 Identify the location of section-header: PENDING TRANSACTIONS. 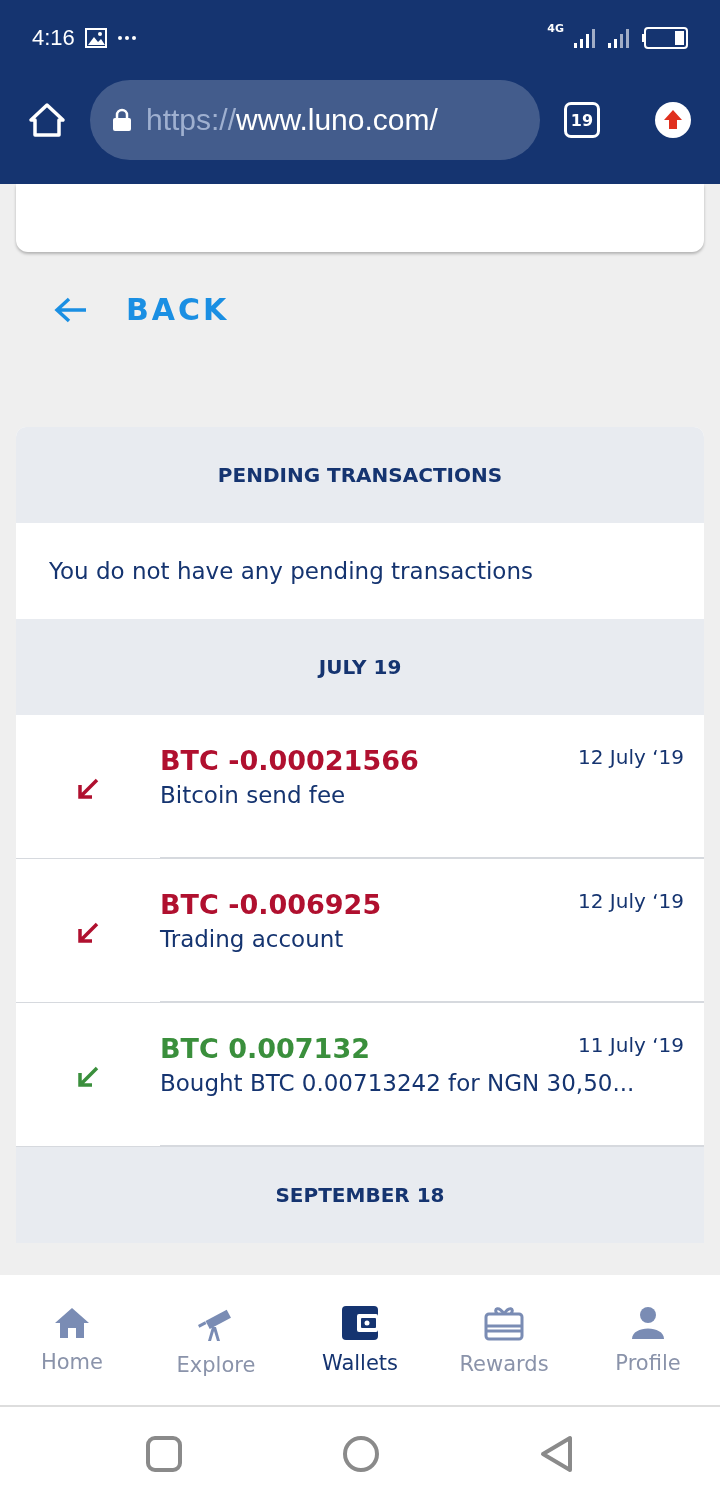
(360, 475).